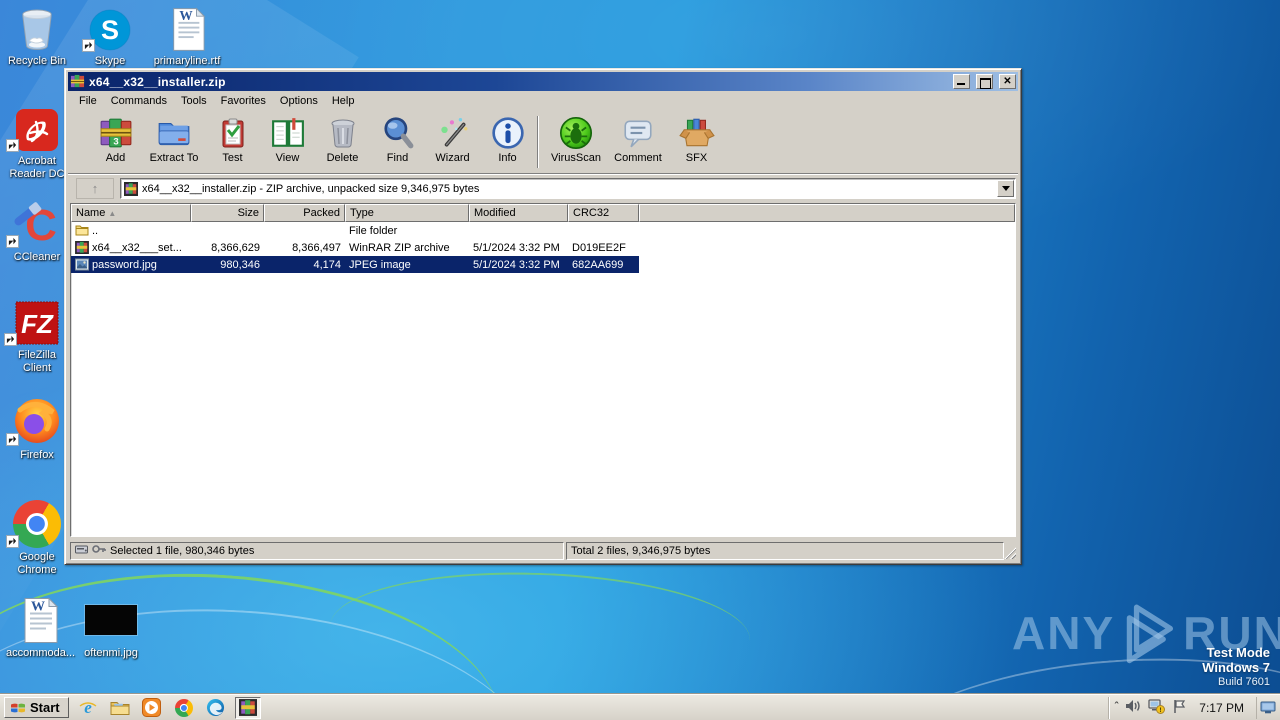  I want to click on menu-favorites: Favorites, so click(243, 101).